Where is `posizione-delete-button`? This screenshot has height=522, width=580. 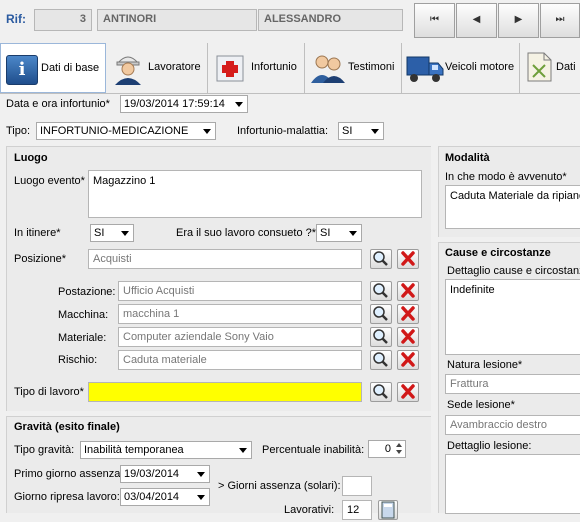
posizione-delete-button is located at coordinates (408, 259).